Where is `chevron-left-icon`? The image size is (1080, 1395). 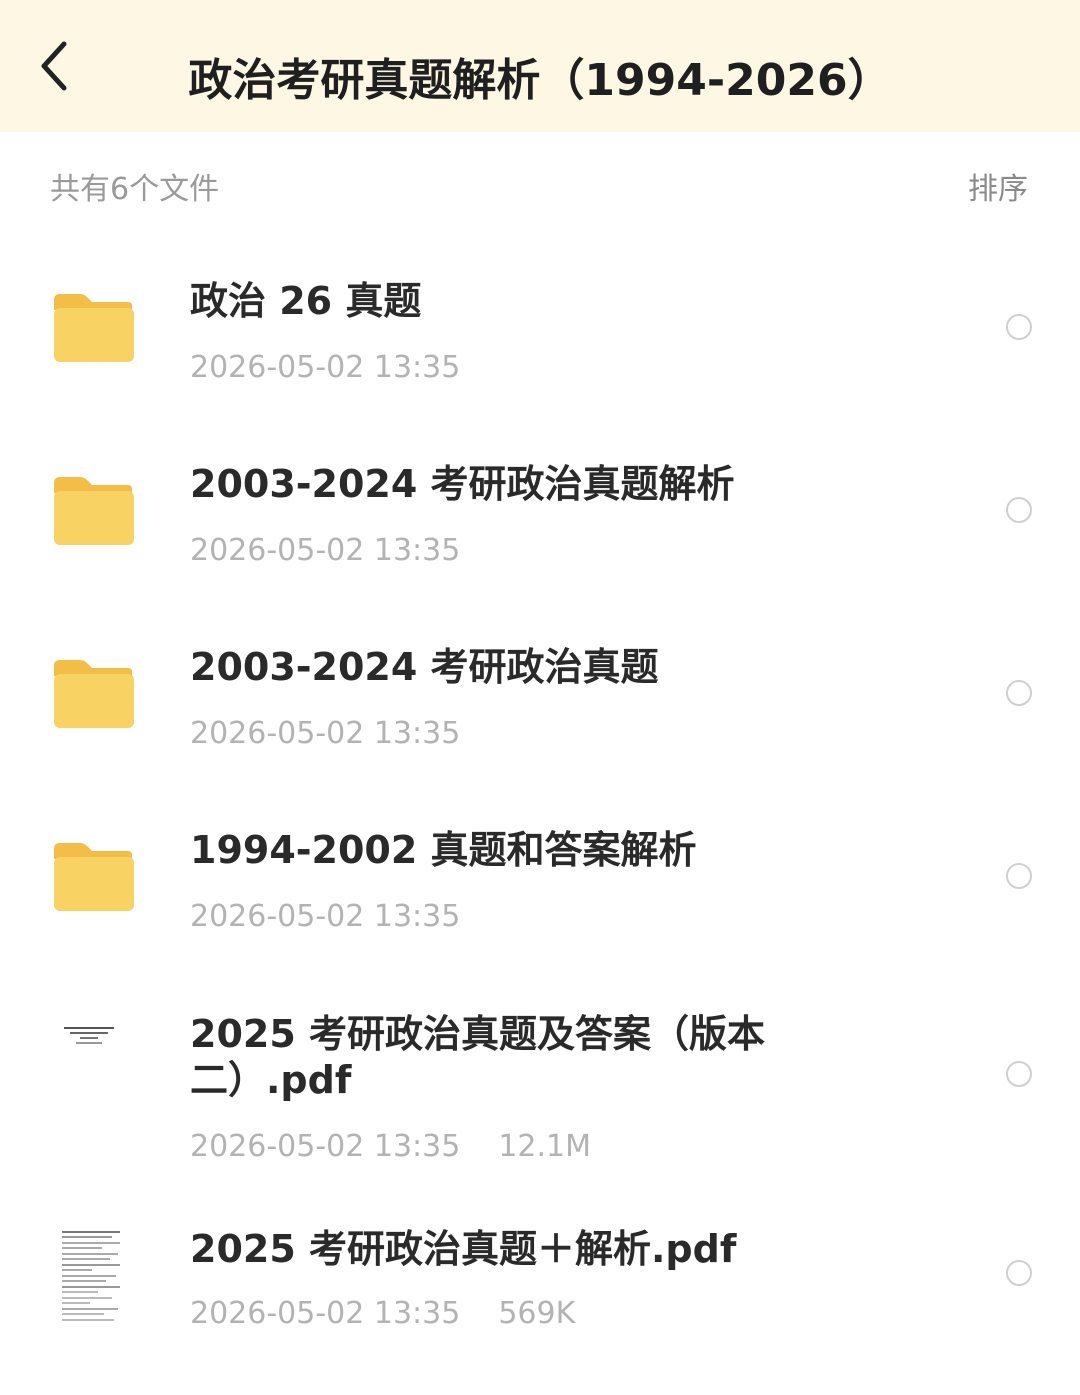 chevron-left-icon is located at coordinates (54, 66).